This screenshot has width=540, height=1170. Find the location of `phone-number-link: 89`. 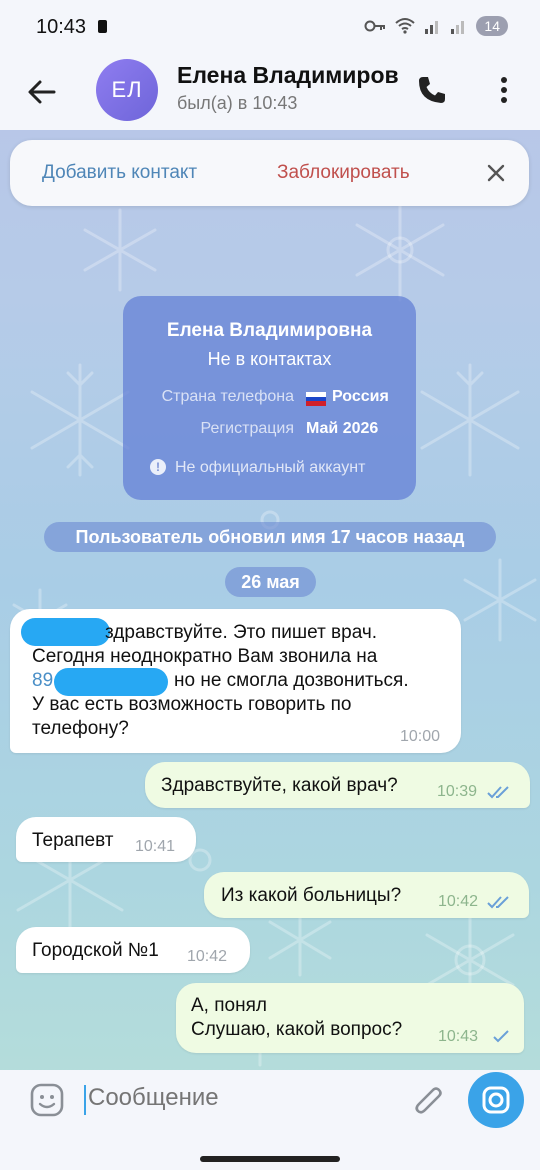

phone-number-link: 89 is located at coordinates (42, 681).